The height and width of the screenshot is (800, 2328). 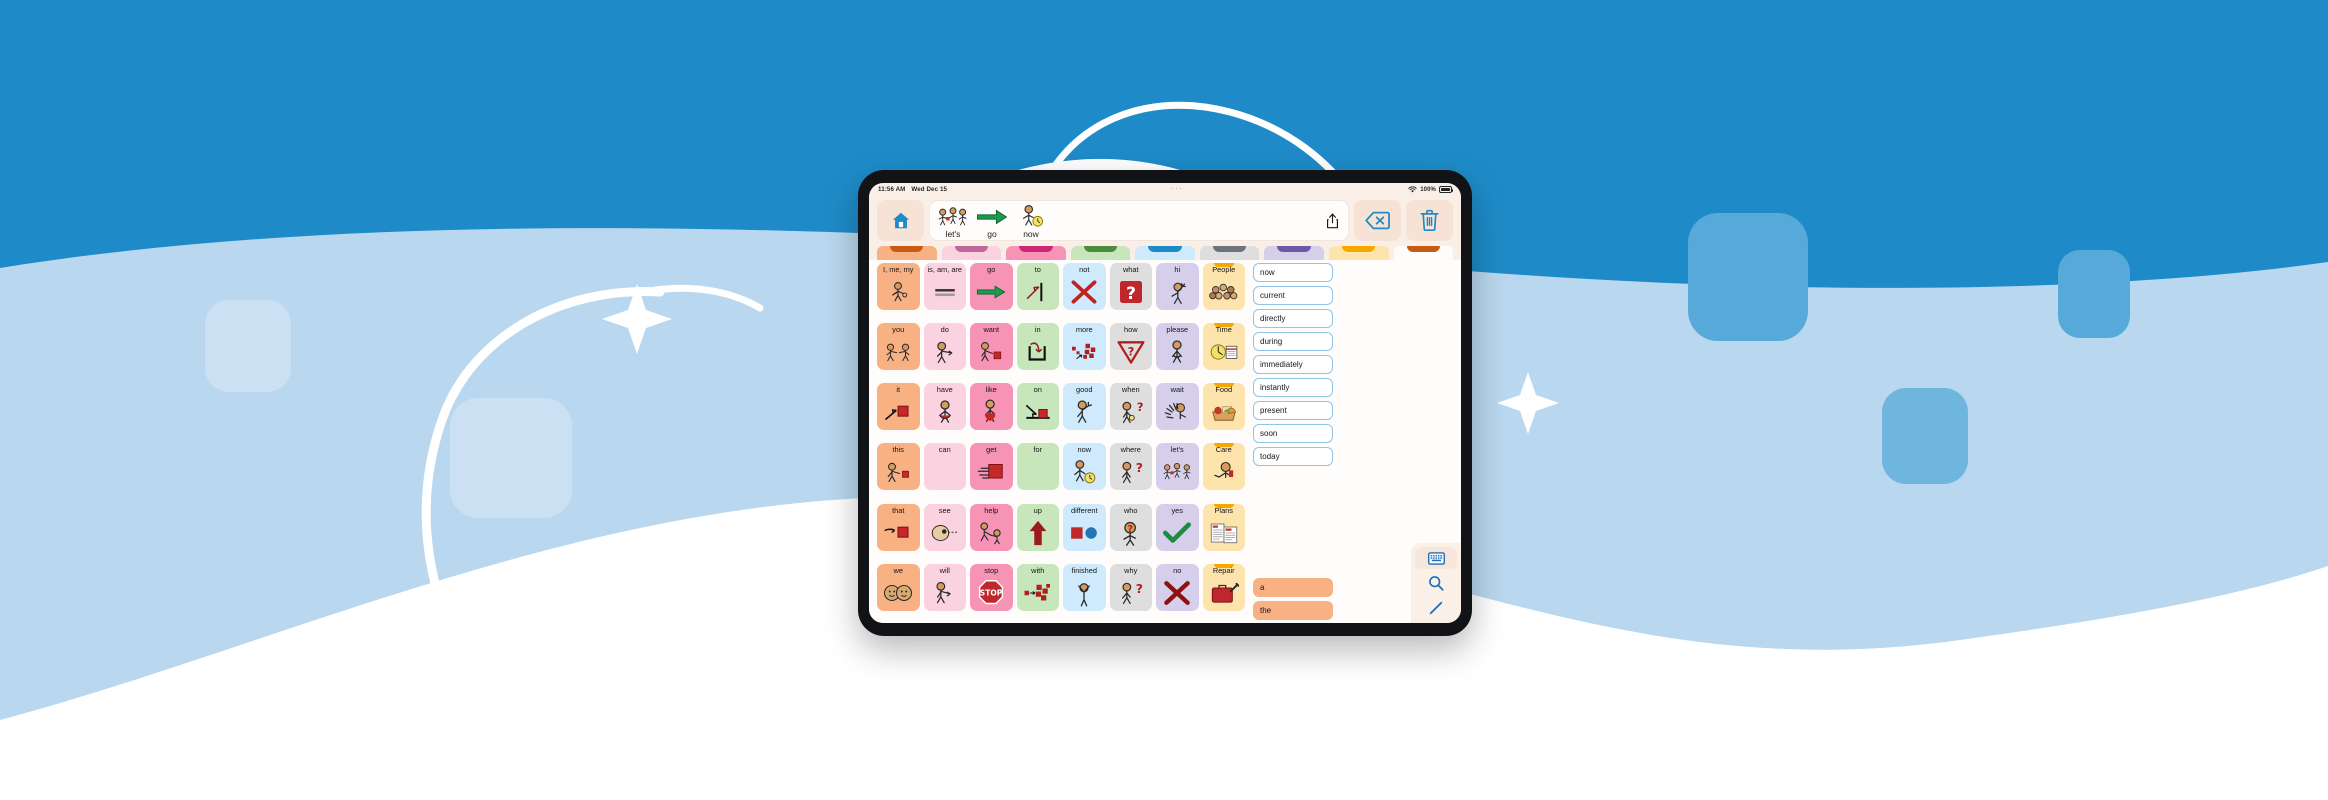 I want to click on multitask-handle: ···, so click(x=1177, y=189).